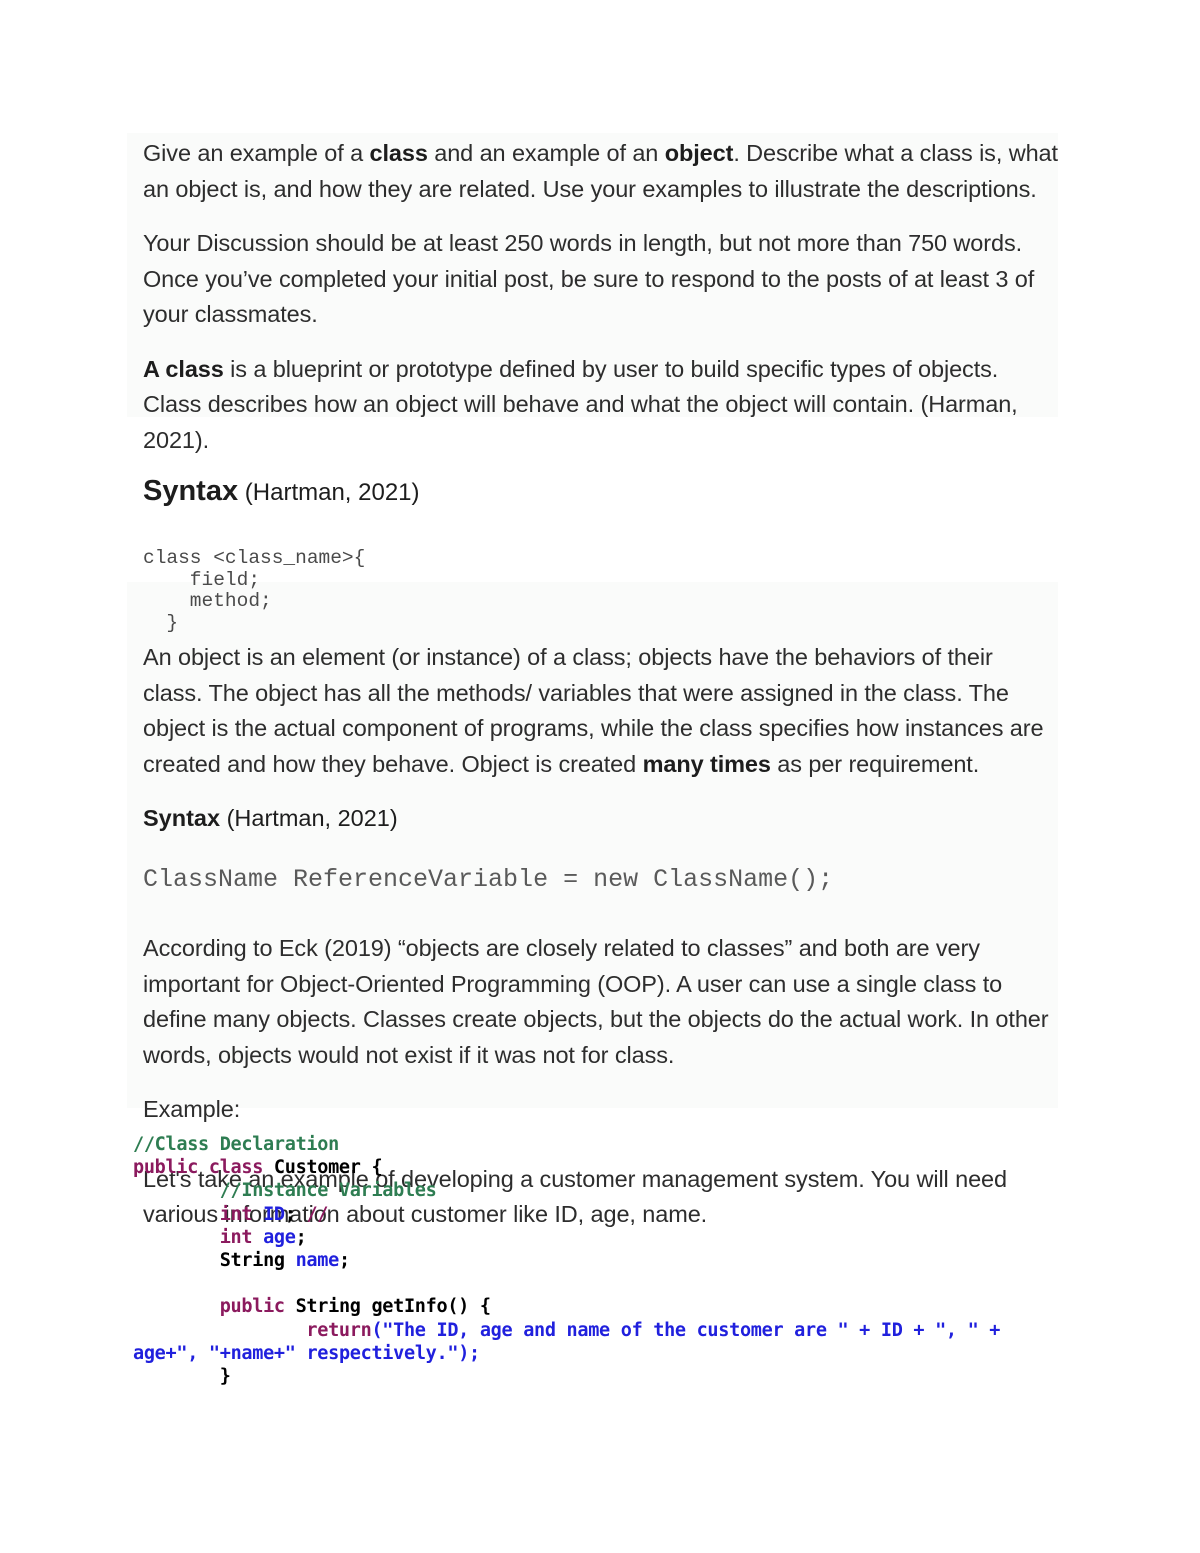 The width and height of the screenshot is (1200, 1553). I want to click on object-definition-bold: many times, so click(706, 763).